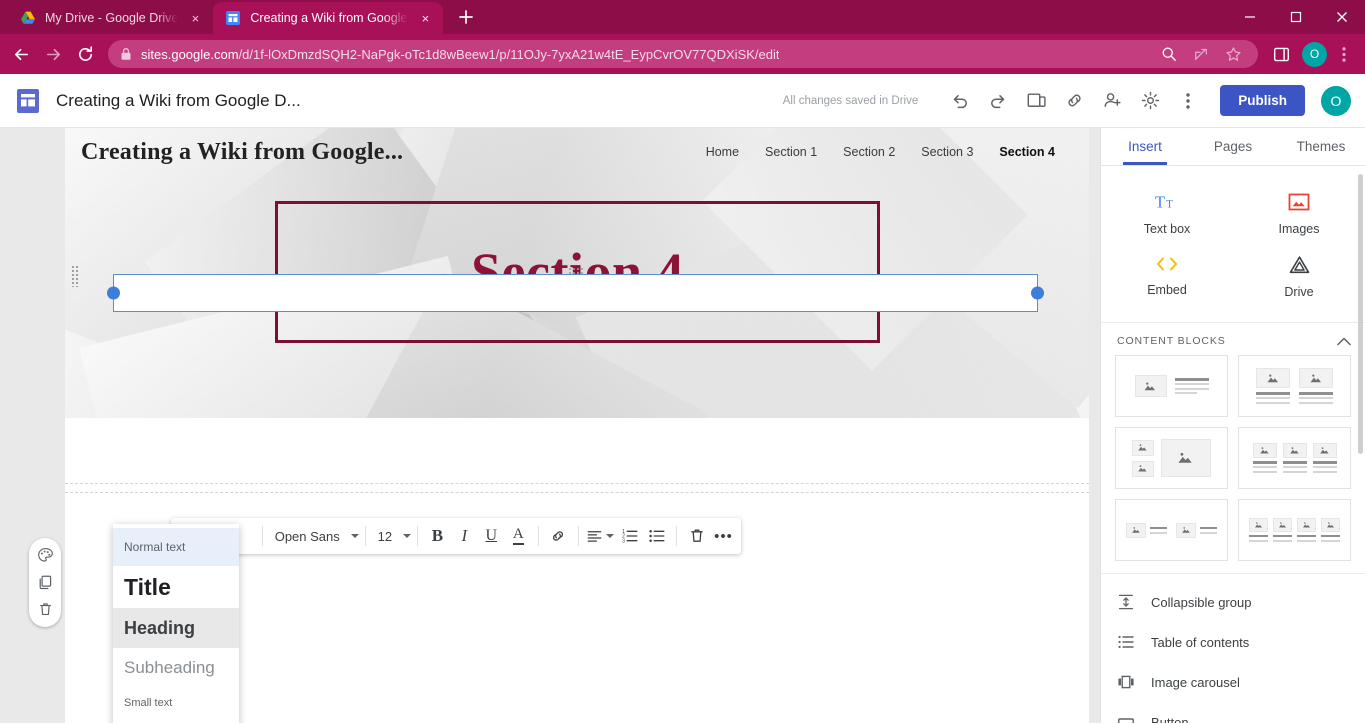 This screenshot has height=724, width=1365. What do you see at coordinates (1037, 293) in the screenshot?
I see `resize-handle-right` at bounding box center [1037, 293].